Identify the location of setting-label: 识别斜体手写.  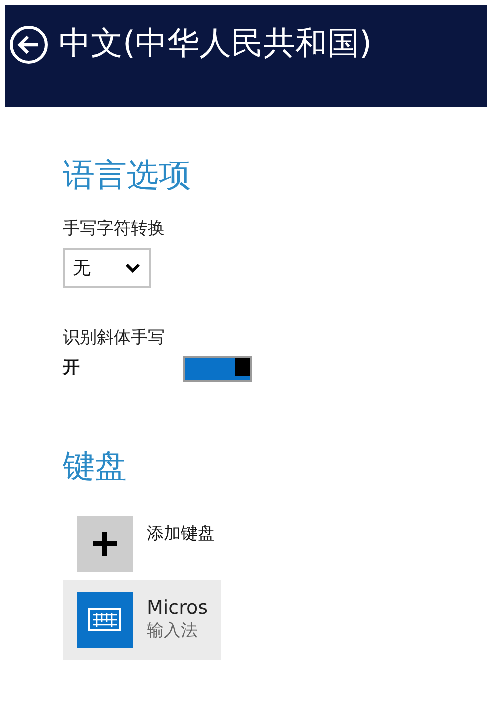
(114, 339).